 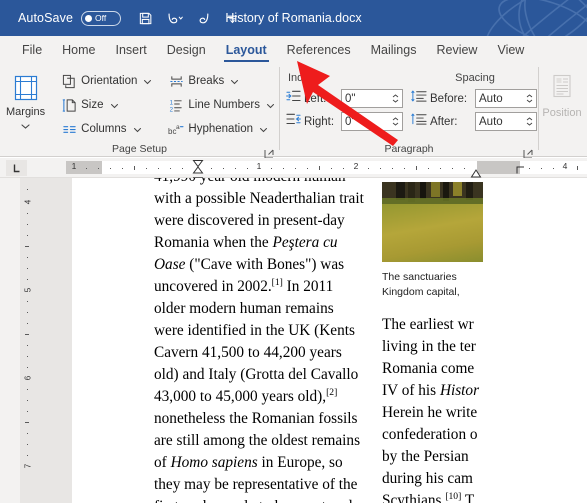 What do you see at coordinates (474, 121) in the screenshot?
I see `spacing-after-row: After: Auto` at bounding box center [474, 121].